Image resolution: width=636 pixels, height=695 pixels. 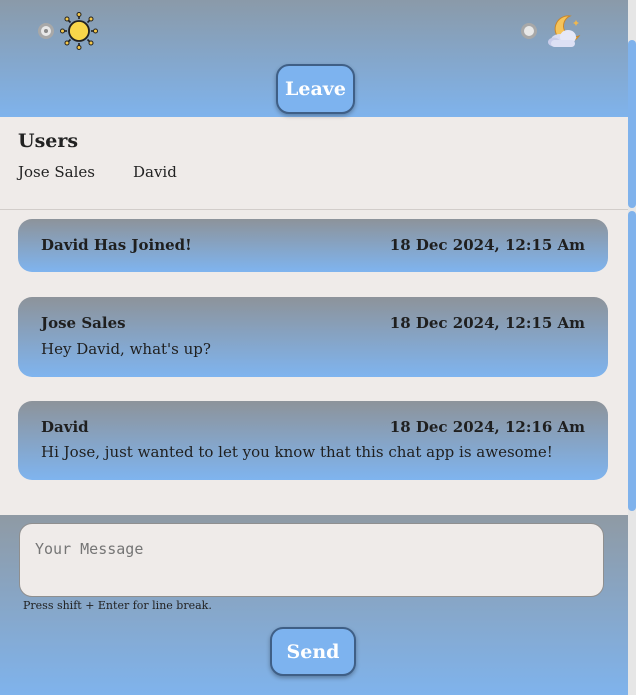 I want to click on page-scrollbar, so click(x=632, y=347).